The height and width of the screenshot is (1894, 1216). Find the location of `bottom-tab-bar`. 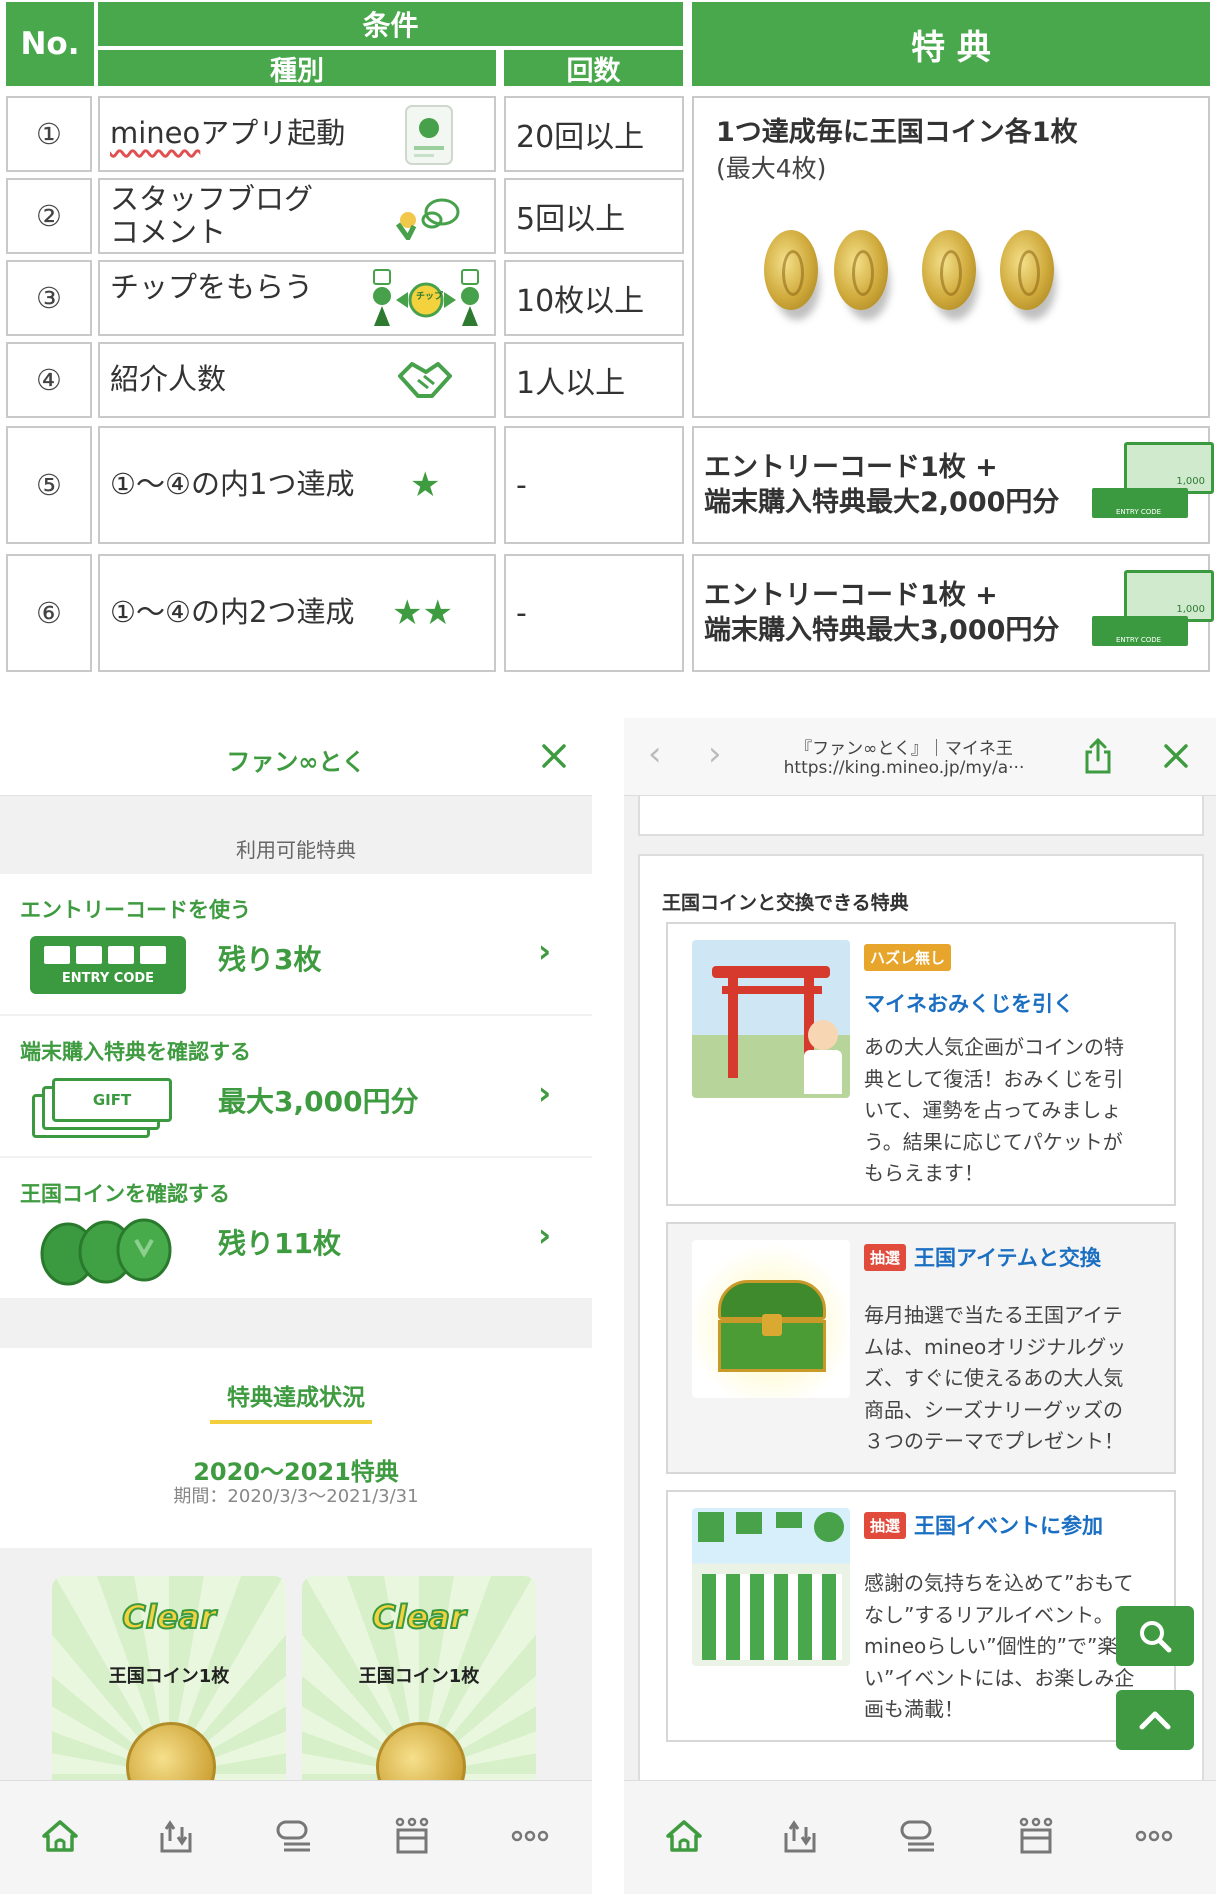

bottom-tab-bar is located at coordinates (920, 1837).